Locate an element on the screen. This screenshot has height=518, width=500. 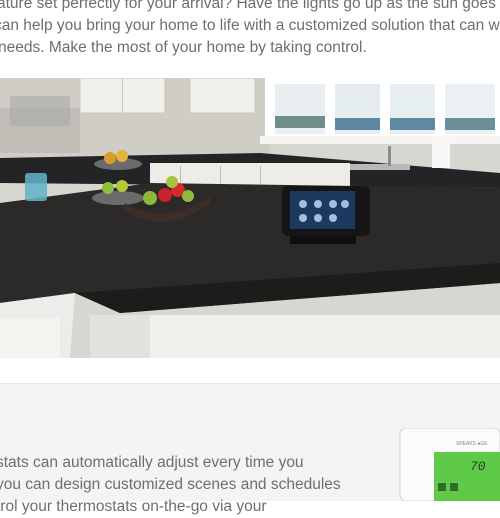
thermostat-illustration: SPEAKS ●GE 70 is located at coordinates (449, 464).